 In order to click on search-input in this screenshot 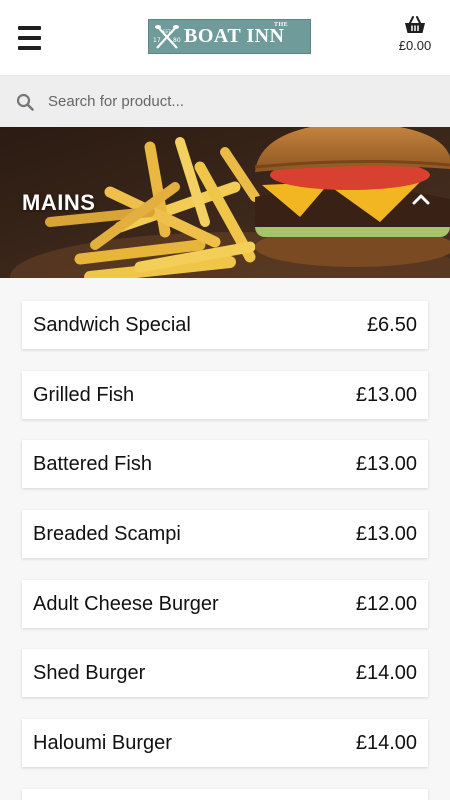, I will do `click(238, 101)`.